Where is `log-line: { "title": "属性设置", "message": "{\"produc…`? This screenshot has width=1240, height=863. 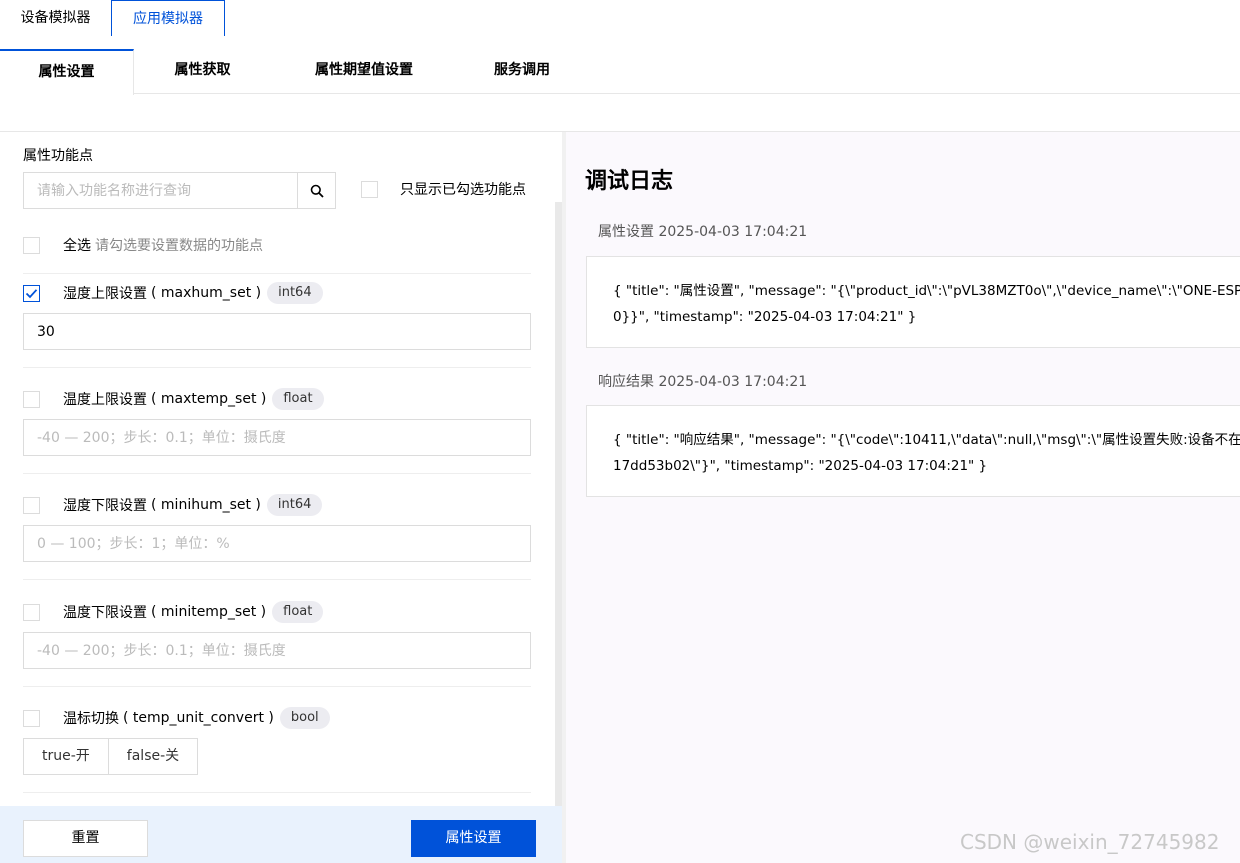 log-line: { "title": "属性设置", "message": "{\"produc… is located at coordinates (926, 291).